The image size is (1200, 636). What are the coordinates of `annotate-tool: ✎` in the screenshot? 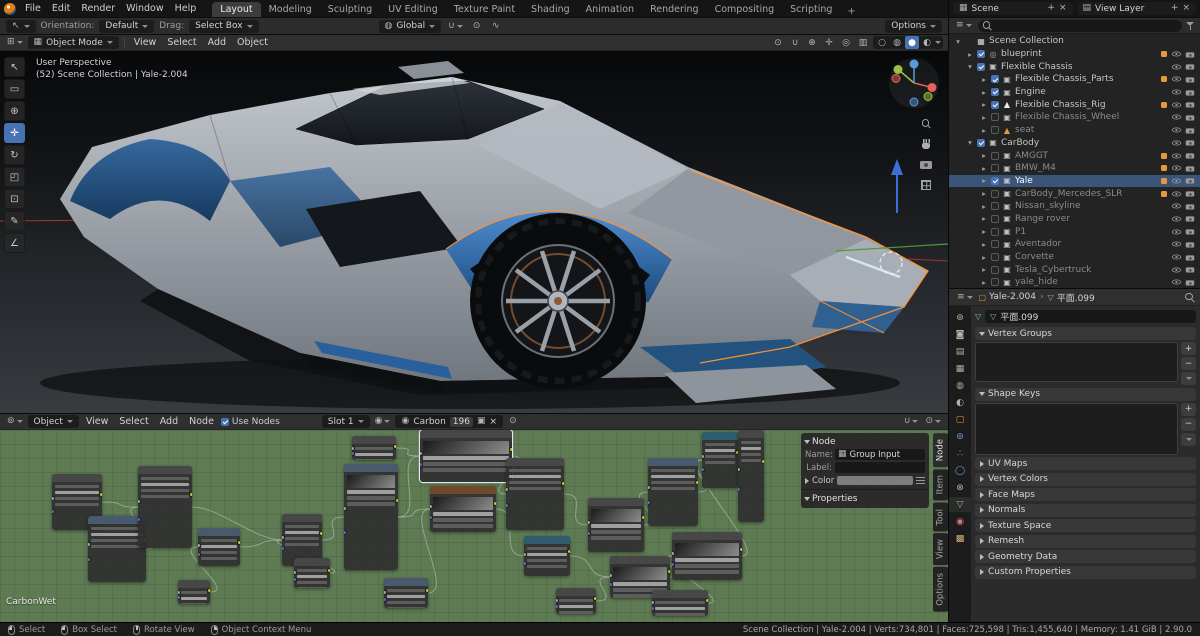 It's located at (14, 221).